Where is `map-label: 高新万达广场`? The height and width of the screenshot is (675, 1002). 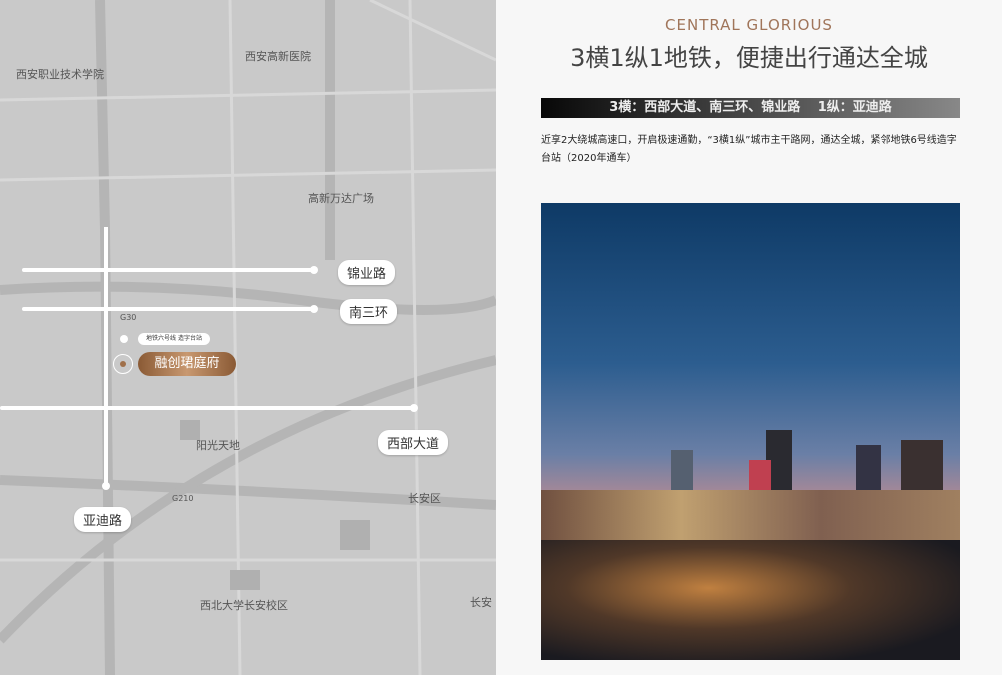
map-label: 高新万达广场 is located at coordinates (341, 198).